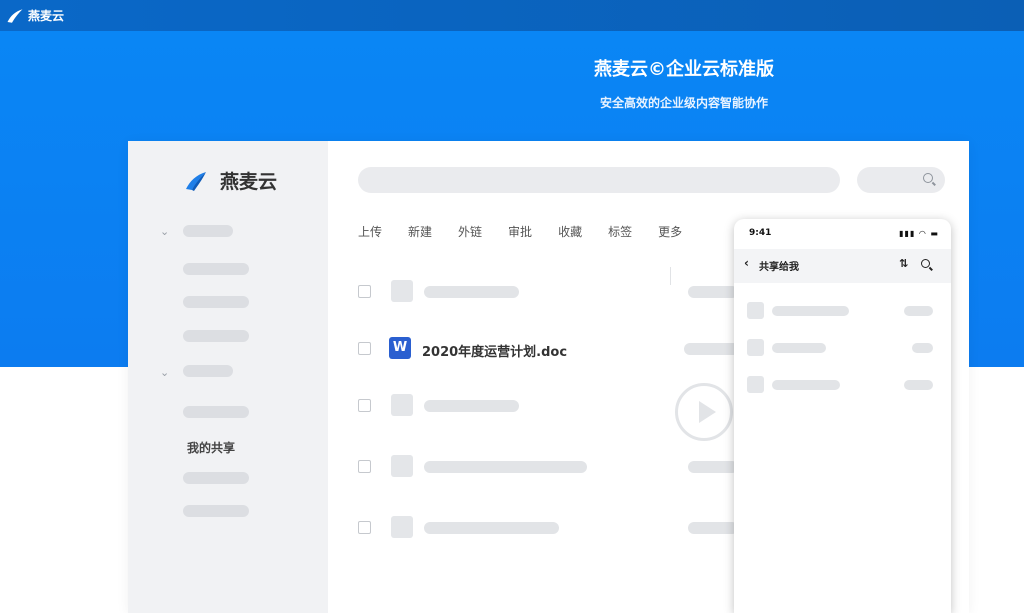  What do you see at coordinates (420, 231) in the screenshot?
I see `toolbar-new: 新建` at bounding box center [420, 231].